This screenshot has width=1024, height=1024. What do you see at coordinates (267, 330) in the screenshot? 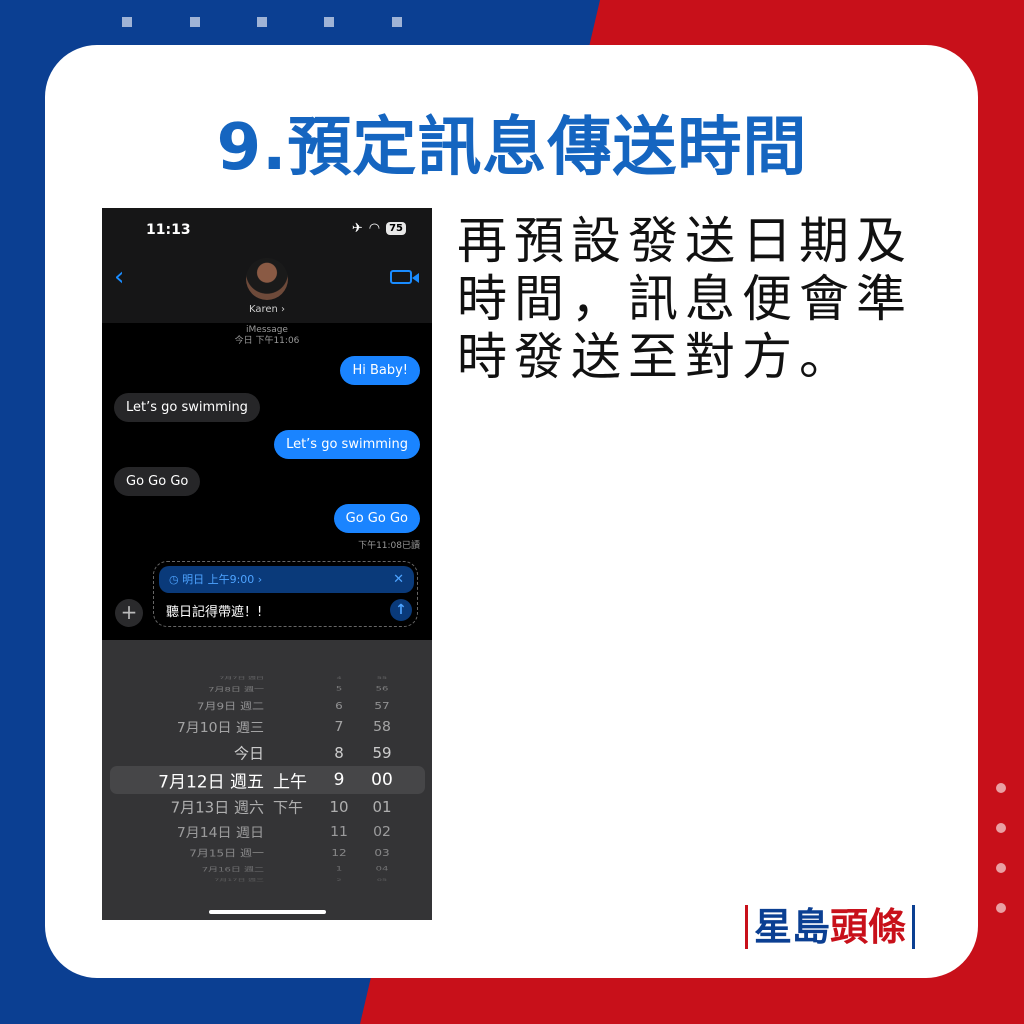
I see `service-label: iMessage` at bounding box center [267, 330].